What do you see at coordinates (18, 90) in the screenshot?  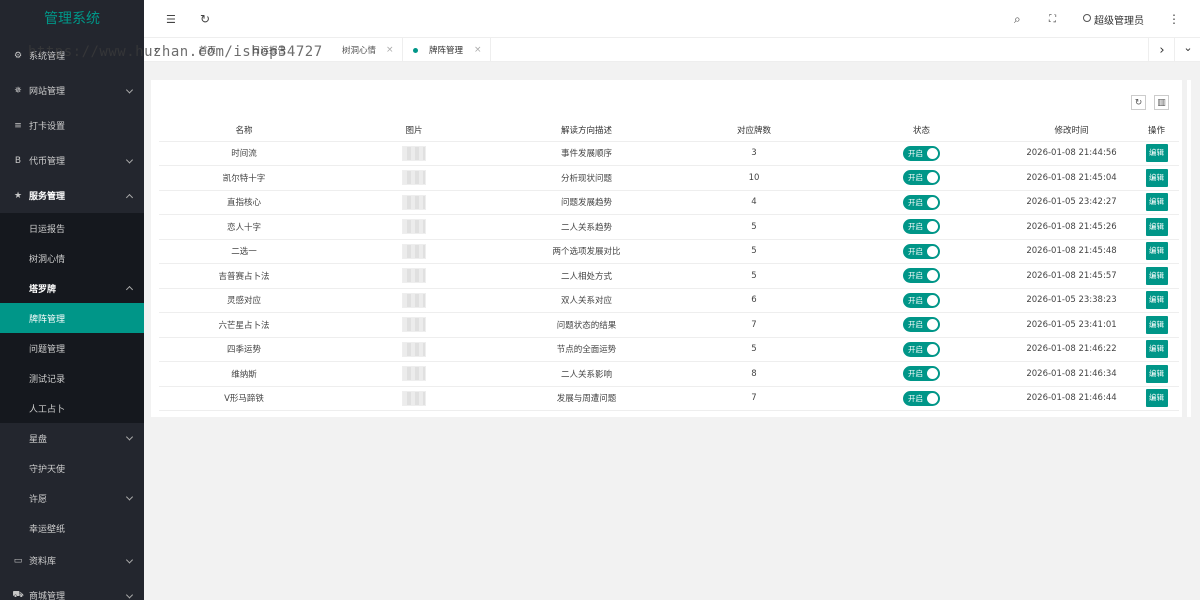 I see `globe-icon: ✵` at bounding box center [18, 90].